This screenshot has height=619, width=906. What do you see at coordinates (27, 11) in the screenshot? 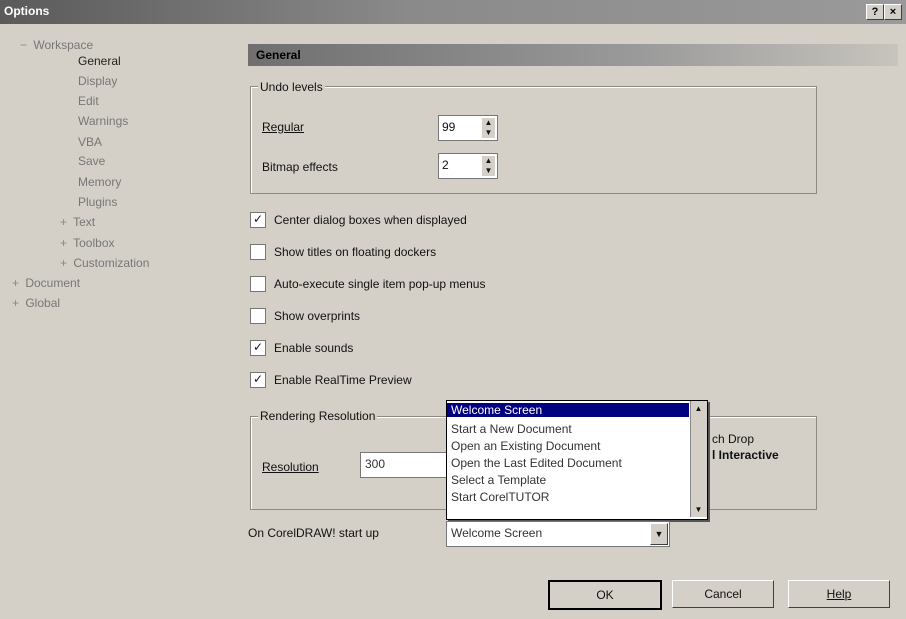
I see `window-title: Options` at bounding box center [27, 11].